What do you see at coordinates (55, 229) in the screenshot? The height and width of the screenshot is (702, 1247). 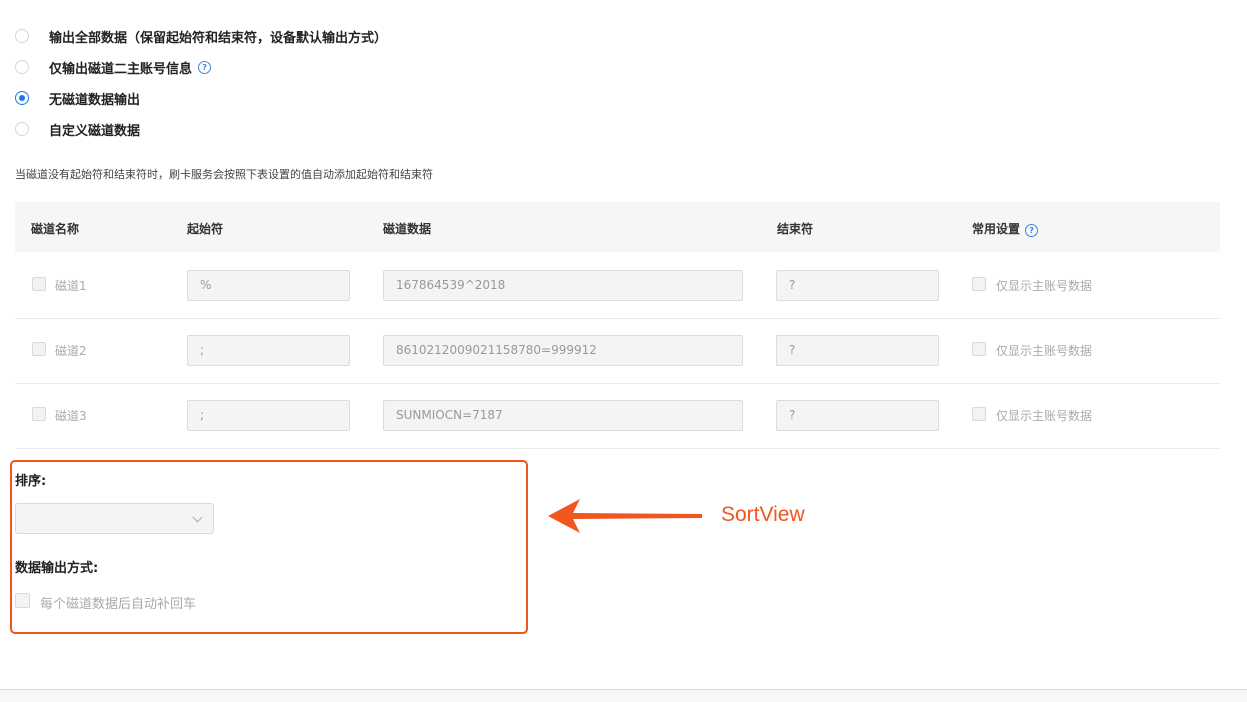 I see `header-track-name: 磁道名称` at bounding box center [55, 229].